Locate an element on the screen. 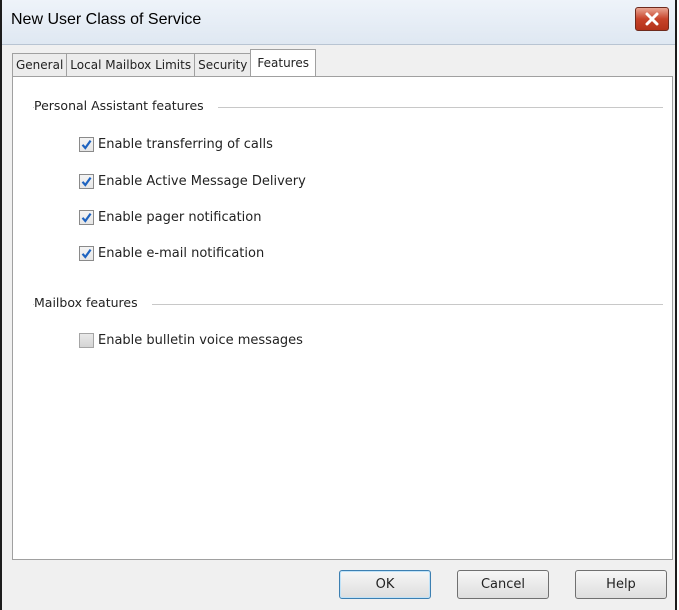  tab-general: General is located at coordinates (40, 64).